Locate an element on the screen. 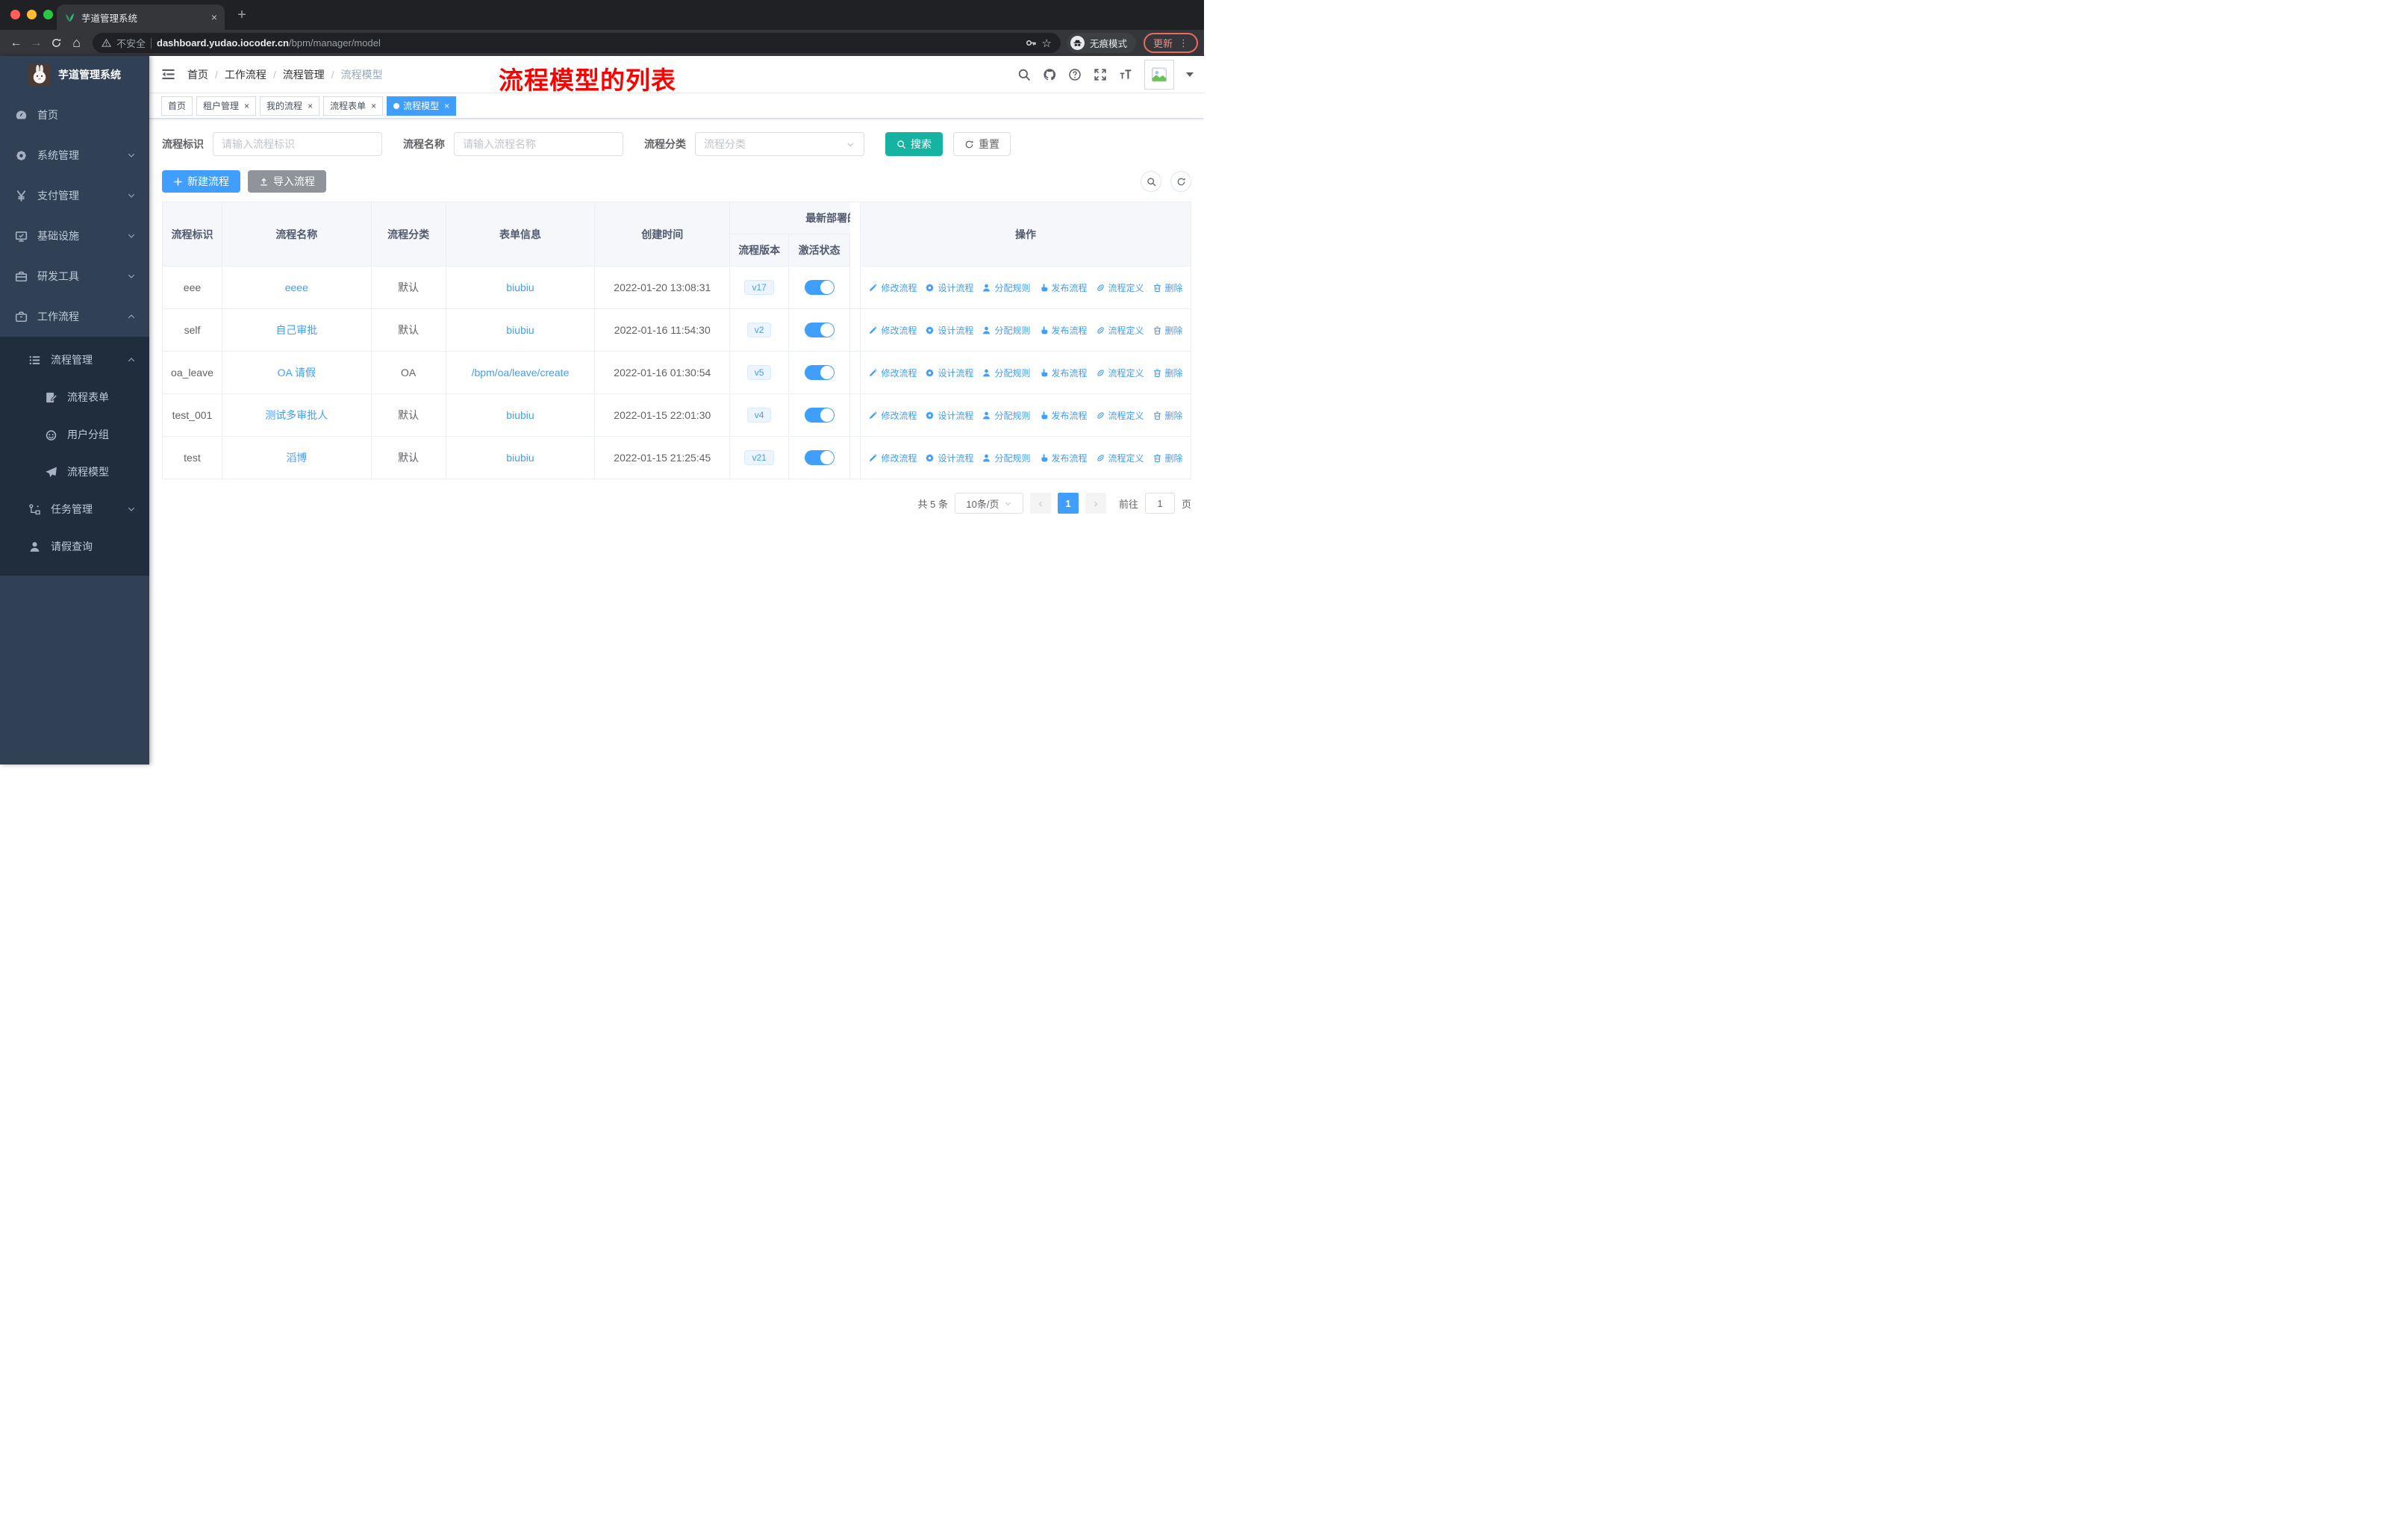  version-badge: v5 is located at coordinates (759, 373).